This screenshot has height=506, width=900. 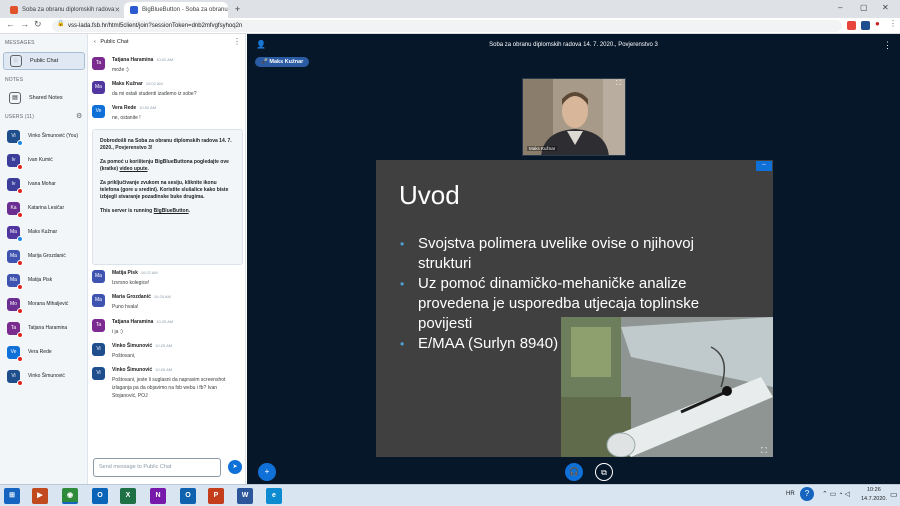 I want to click on user-item: Vi Vinko Šimunović (You), so click(x=44, y=136).